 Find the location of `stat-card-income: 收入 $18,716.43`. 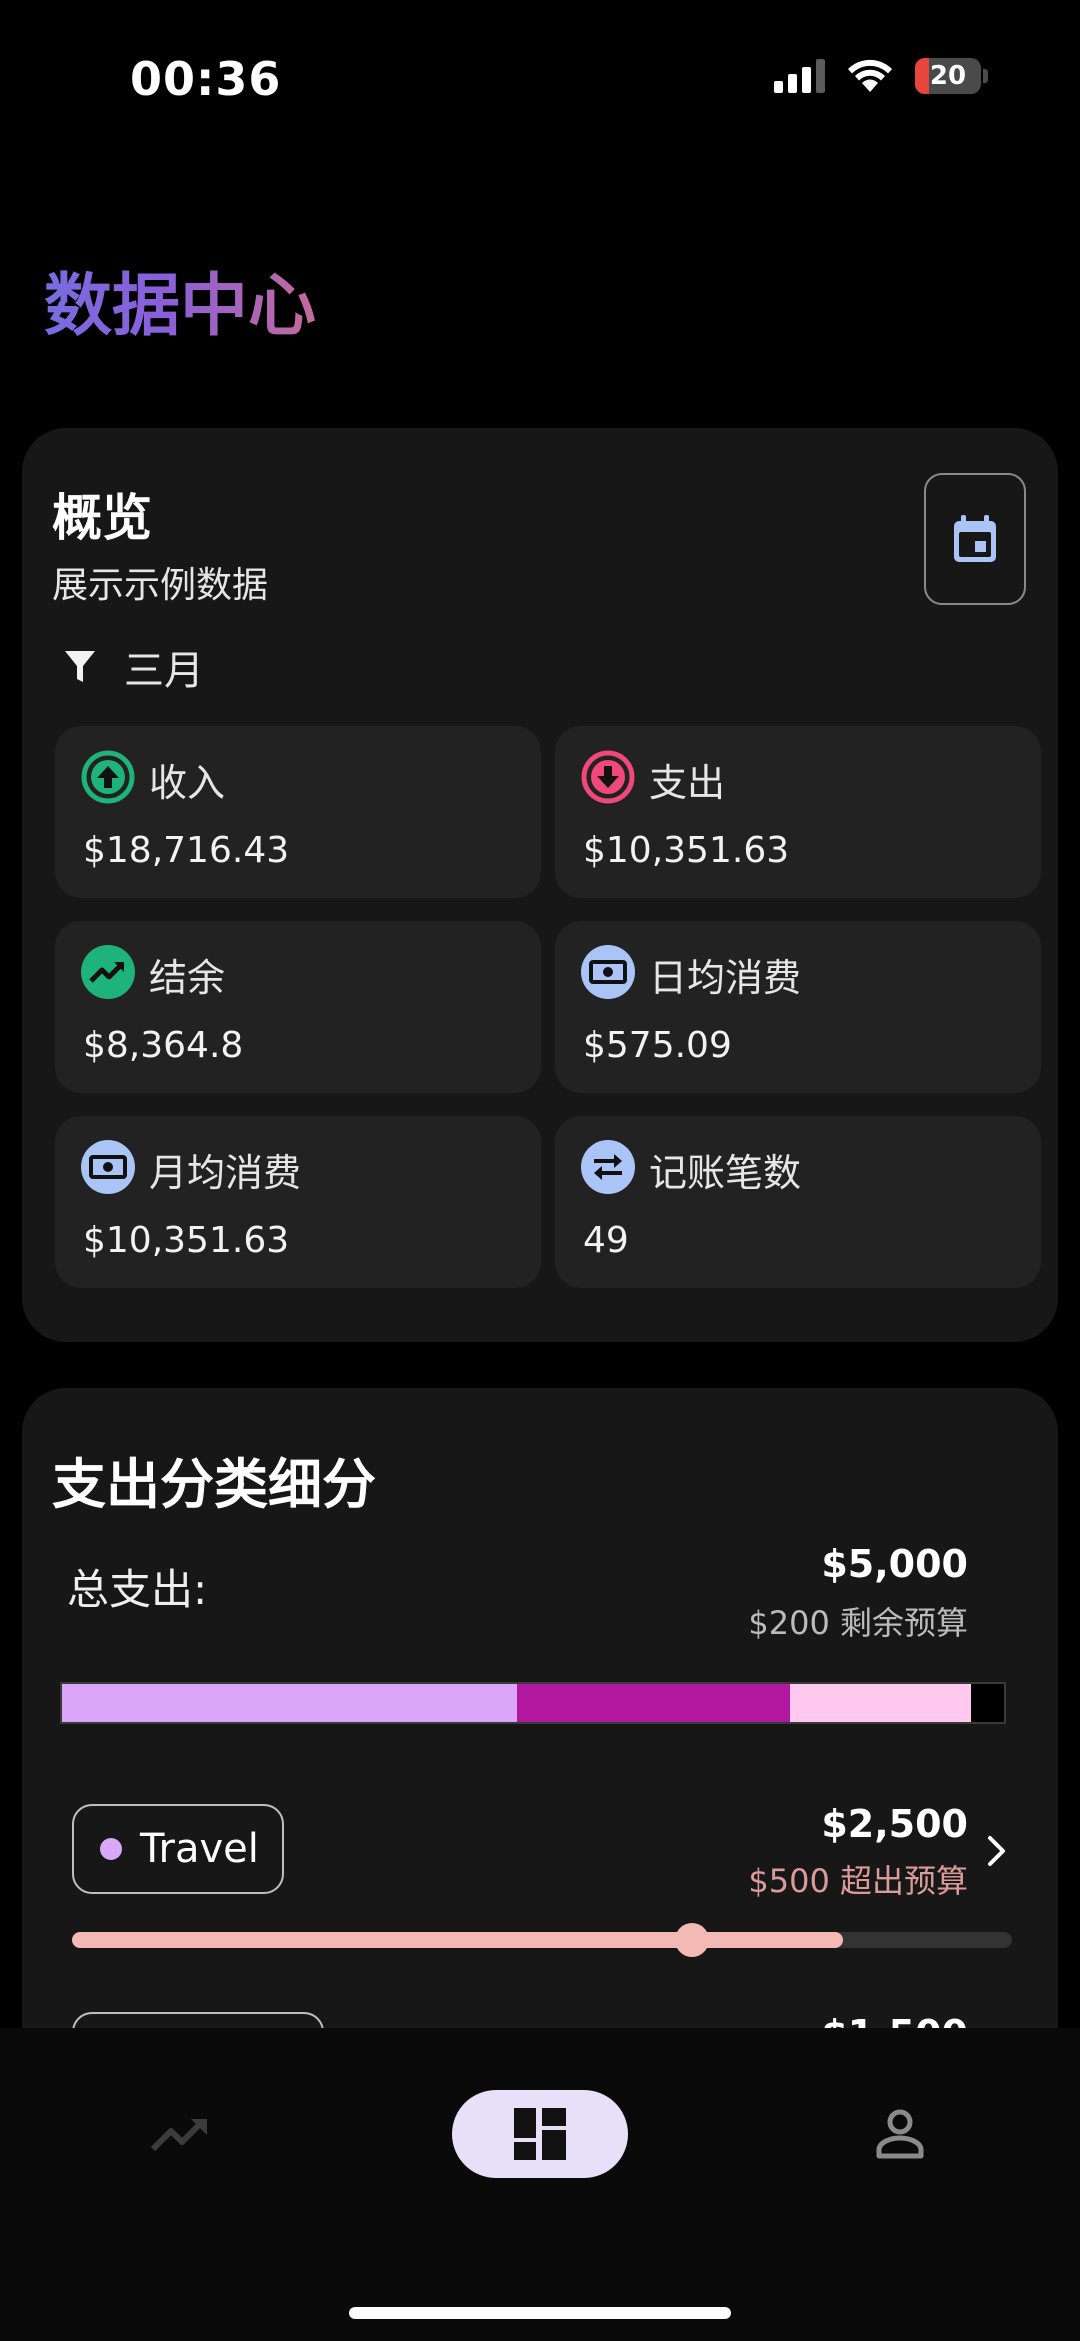

stat-card-income: 收入 $18,716.43 is located at coordinates (298, 812).